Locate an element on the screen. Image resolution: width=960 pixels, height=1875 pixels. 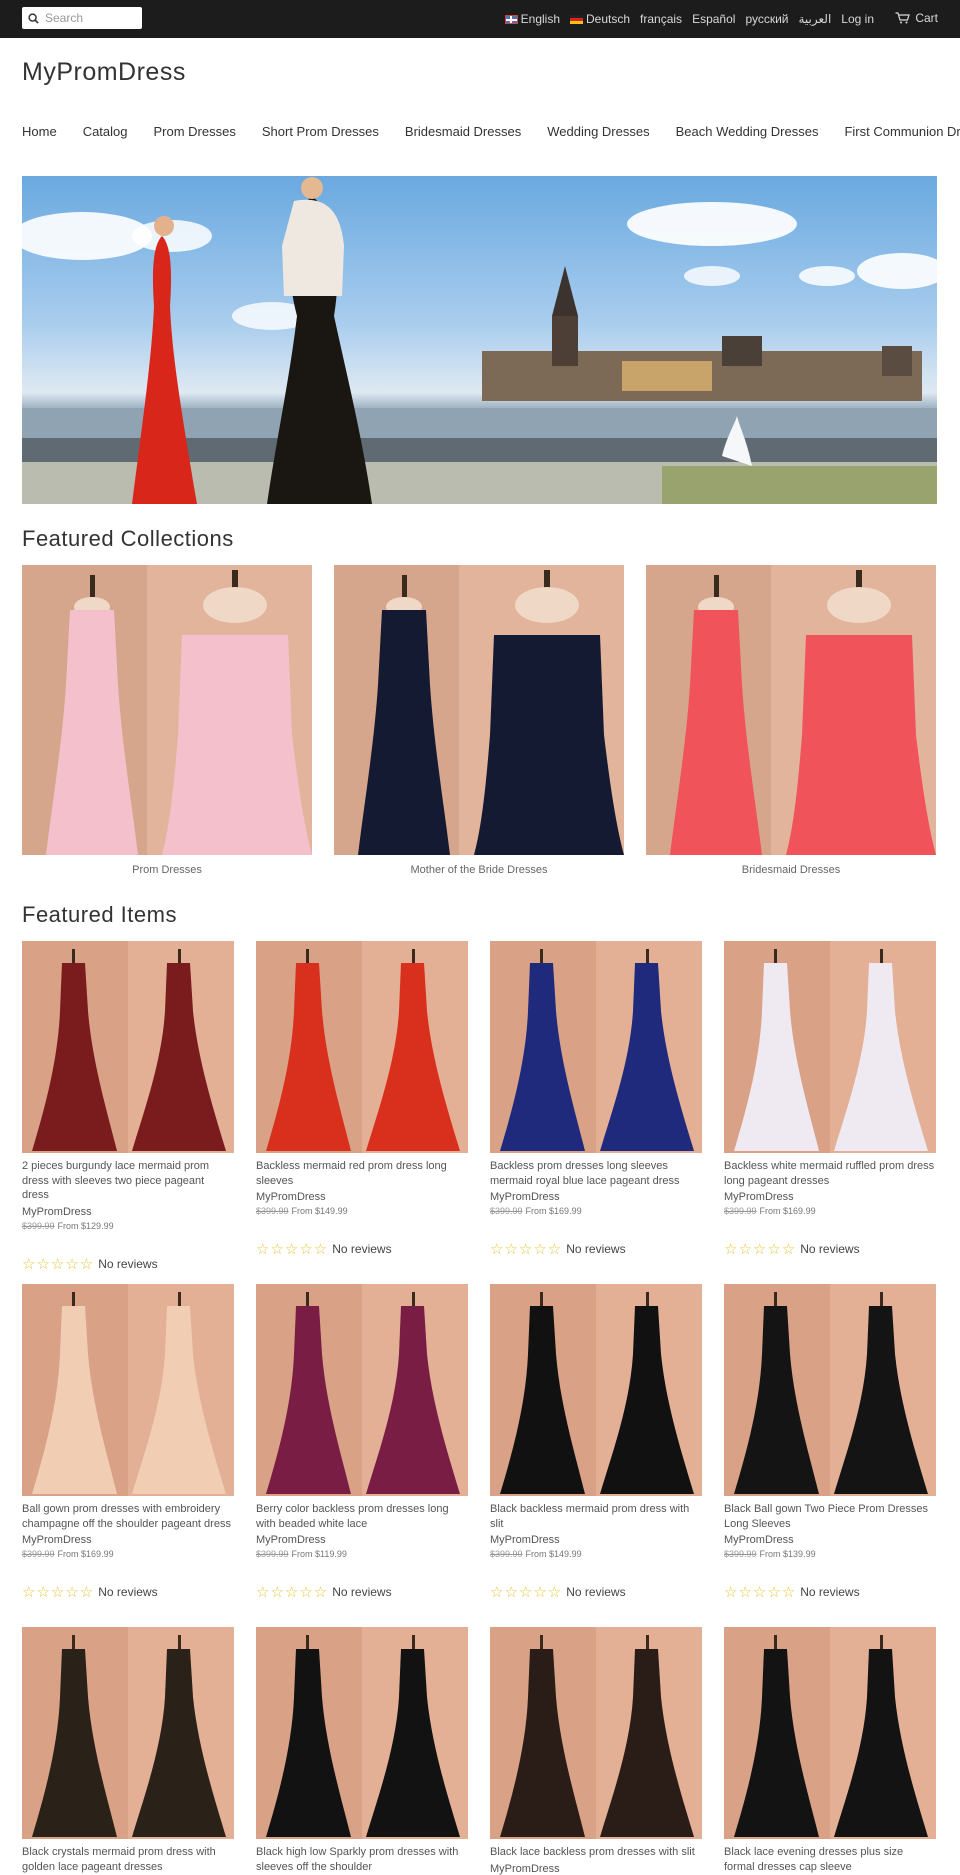
nav-home: Home is located at coordinates (39, 131).